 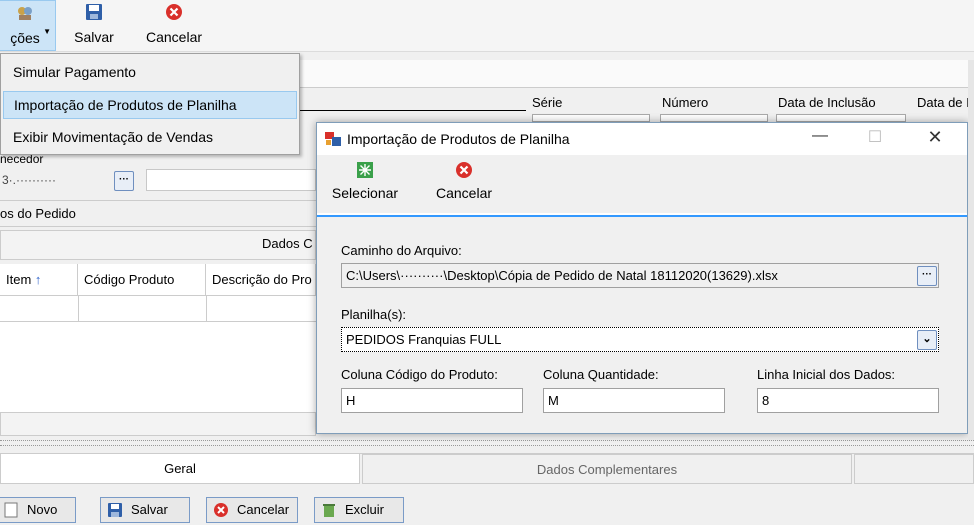 What do you see at coordinates (826, 374) in the screenshot?
I see `start-row-label: Linha Inicial dos Dados:` at bounding box center [826, 374].